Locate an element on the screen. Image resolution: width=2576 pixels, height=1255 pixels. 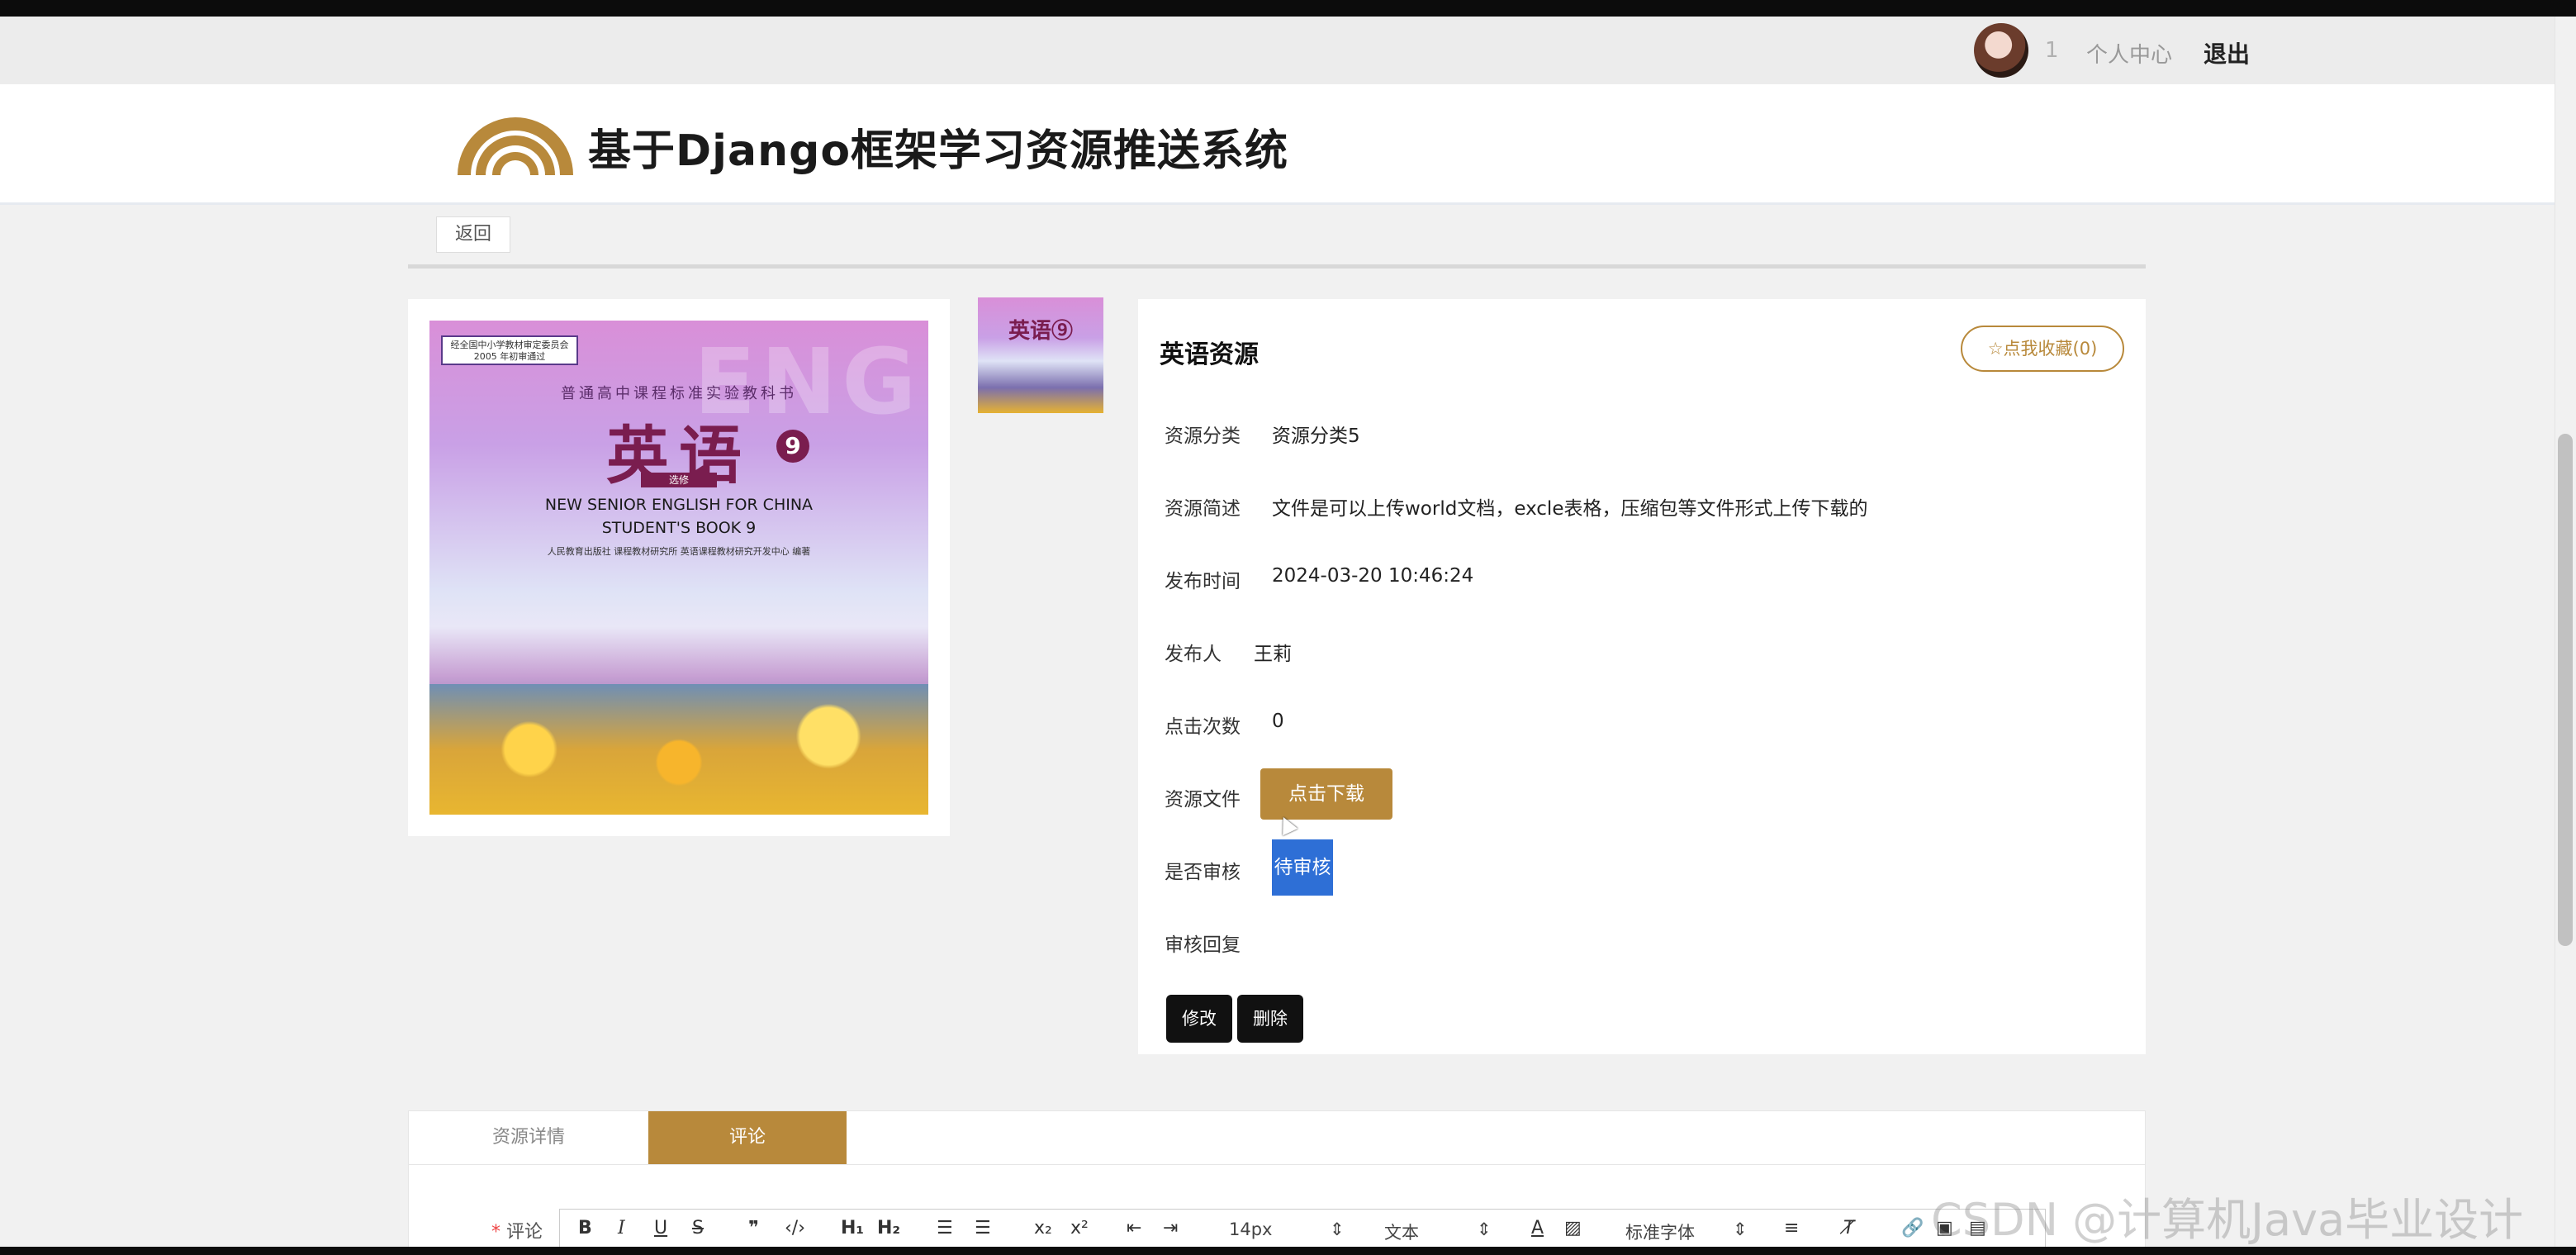
category-label: 资源分类 is located at coordinates (1203, 436).